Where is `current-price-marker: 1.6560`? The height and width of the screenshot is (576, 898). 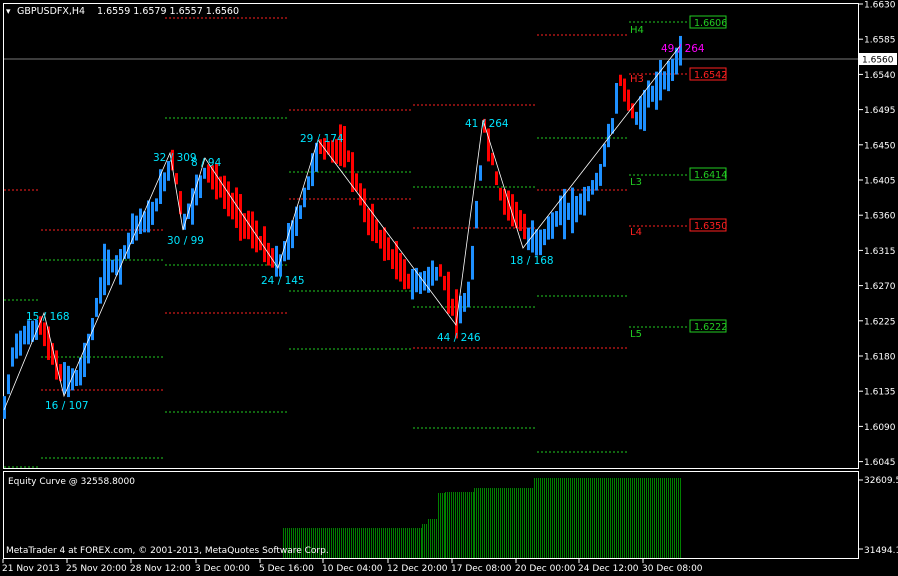
current-price-marker: 1.6560 is located at coordinates (878, 59).